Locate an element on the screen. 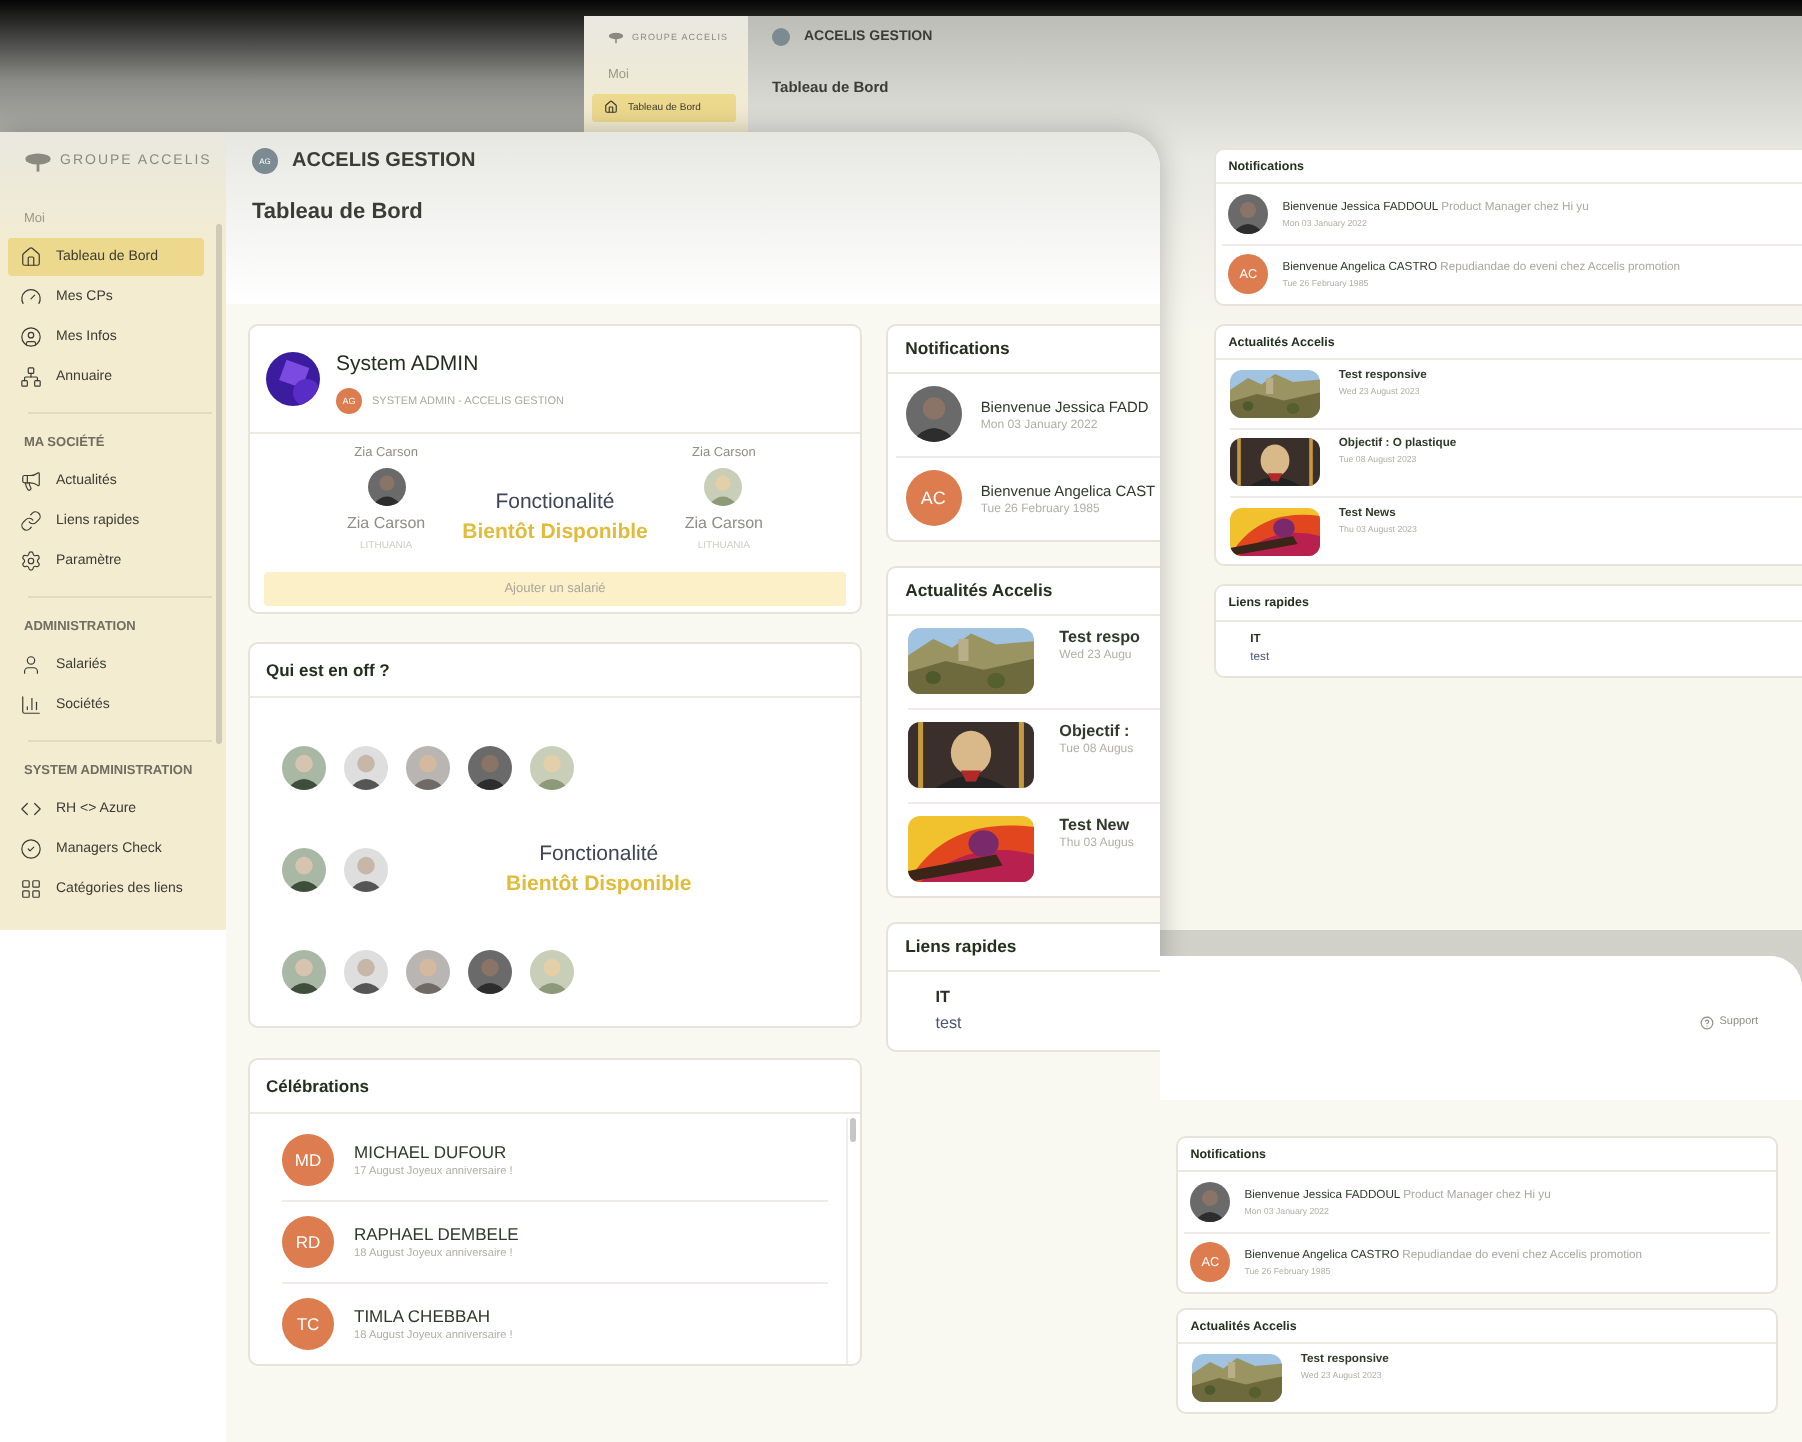 The height and width of the screenshot is (1442, 1802). profile-name: System ADMIN is located at coordinates (407, 364).